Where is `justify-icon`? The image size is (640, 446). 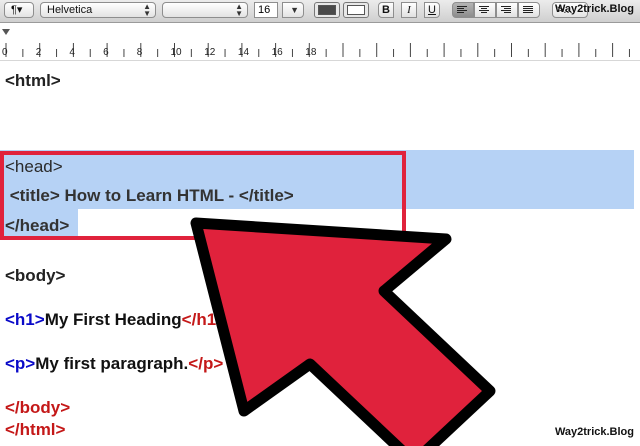
justify-icon is located at coordinates (528, 10).